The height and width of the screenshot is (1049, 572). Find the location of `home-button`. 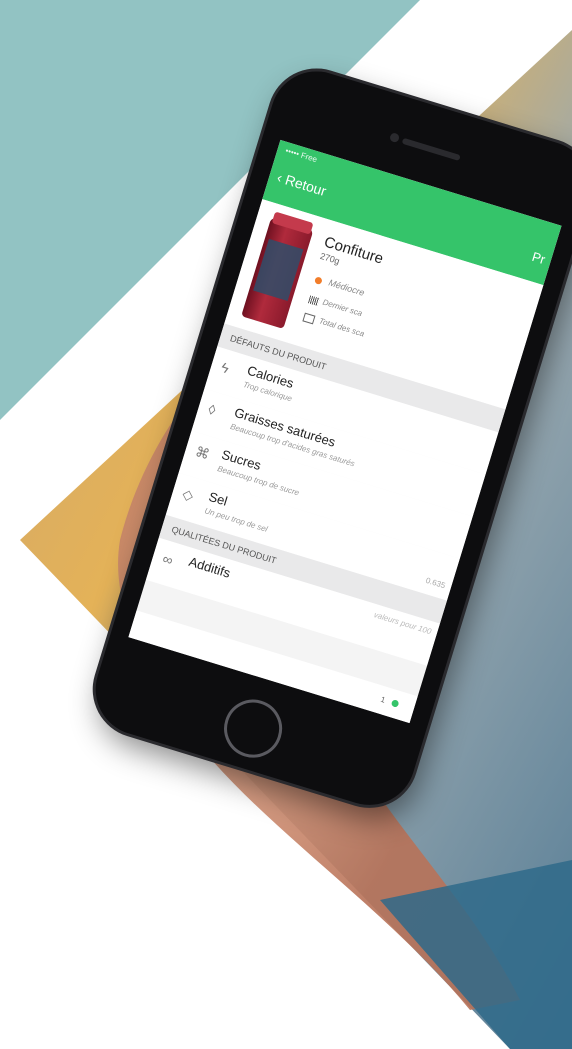

home-button is located at coordinates (253, 728).